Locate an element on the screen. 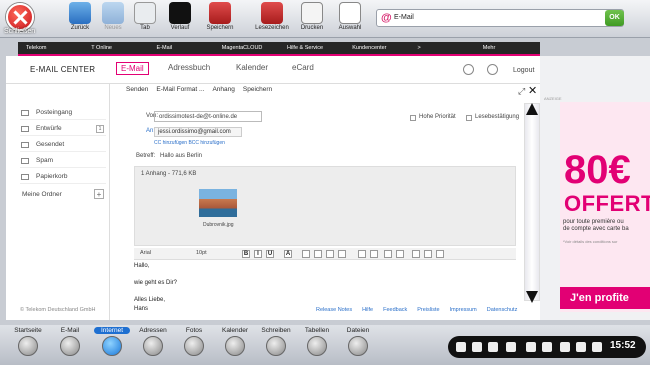 The image size is (650, 365). sidebar-item-trash: Papierkorb is located at coordinates (63, 177).